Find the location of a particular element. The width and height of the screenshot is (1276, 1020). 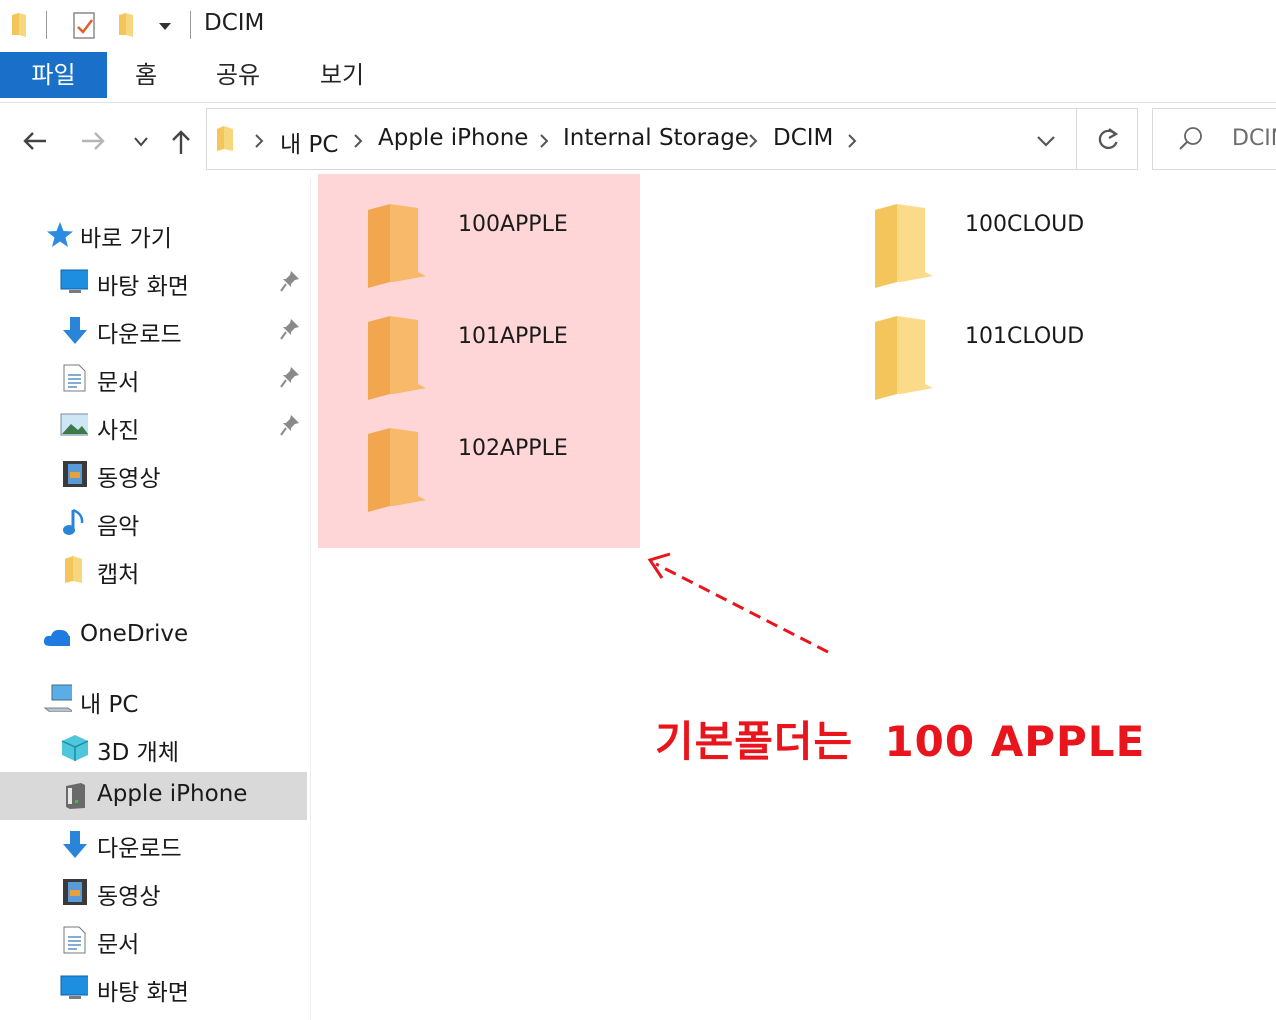

folder-101cloud: 101CLOUD is located at coordinates (977, 344).